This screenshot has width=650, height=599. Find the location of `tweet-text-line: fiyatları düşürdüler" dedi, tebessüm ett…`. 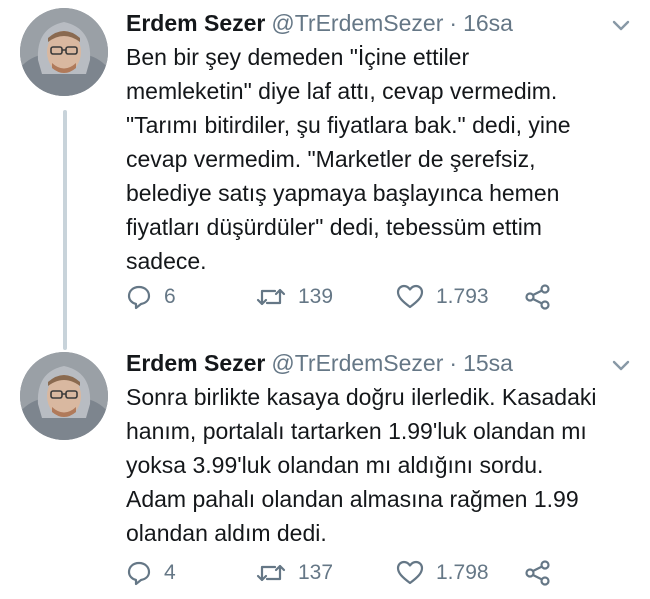

tweet-text-line: fiyatları düşürdüler" dedi, tebessüm ett… is located at coordinates (334, 227).